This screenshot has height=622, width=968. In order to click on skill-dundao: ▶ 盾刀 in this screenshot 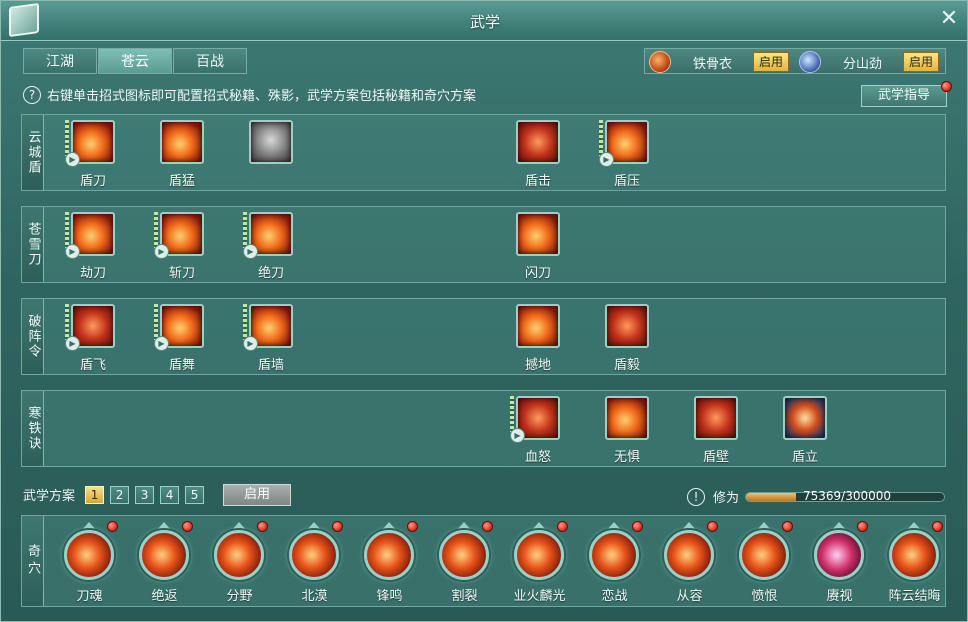, I will do `click(93, 154)`.